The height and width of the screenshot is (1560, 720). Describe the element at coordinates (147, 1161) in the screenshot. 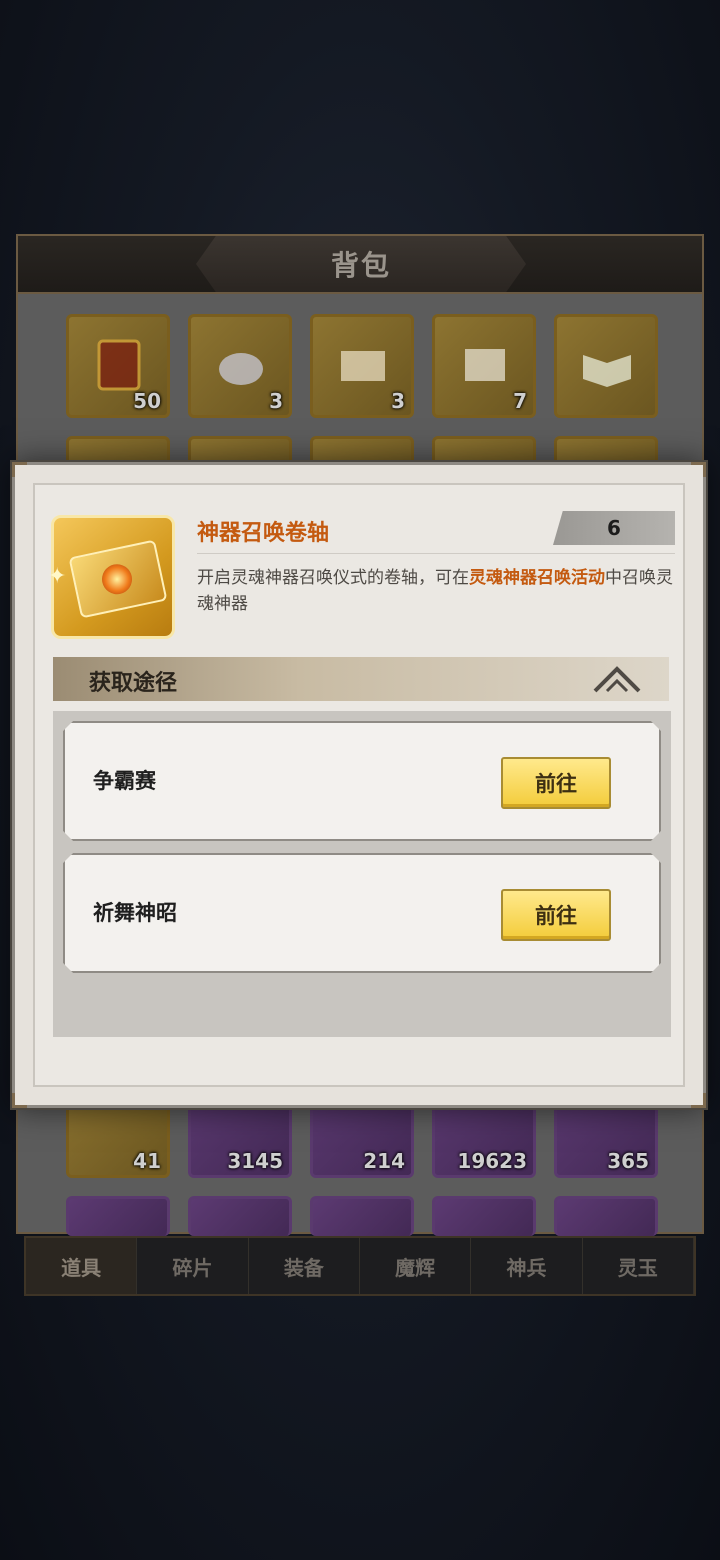

I see `slot-qty: 41` at that location.